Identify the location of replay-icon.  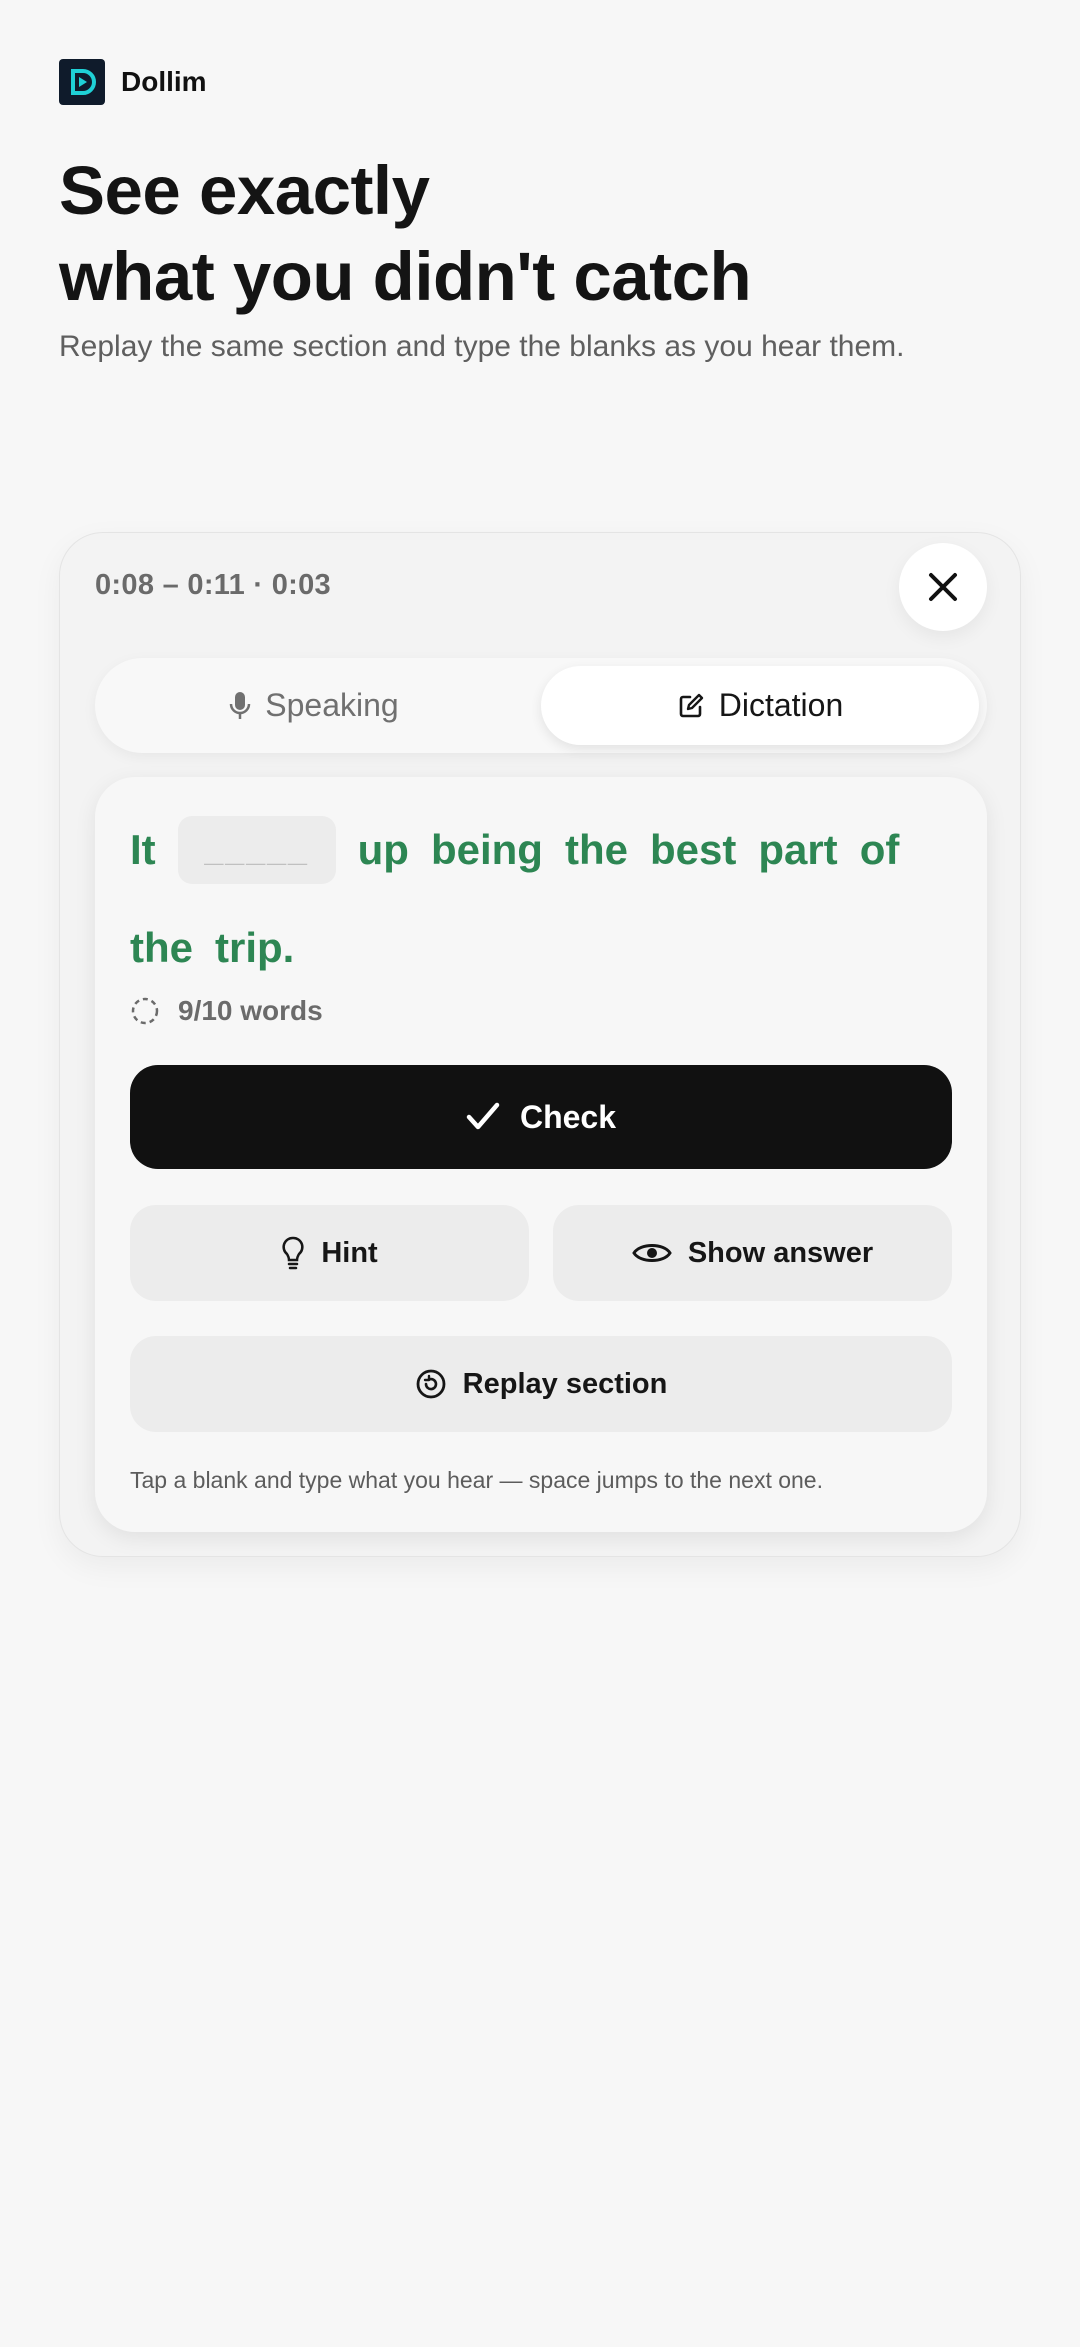
(431, 1384).